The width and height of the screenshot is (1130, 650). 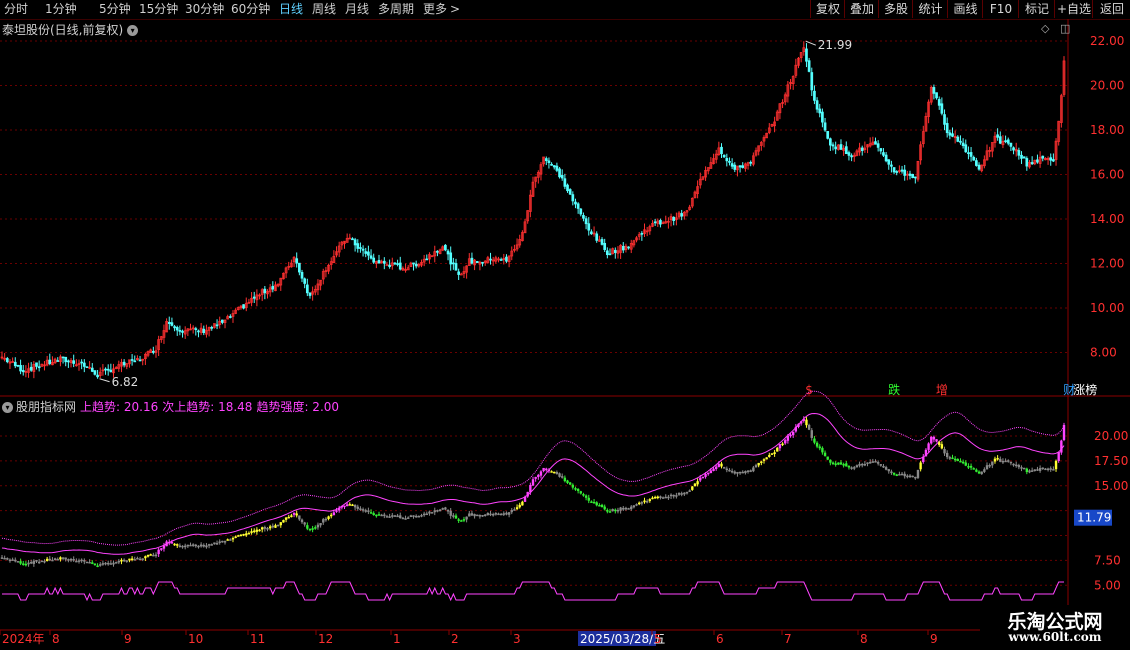 What do you see at coordinates (1111, 9) in the screenshot?
I see `back-button: 返回` at bounding box center [1111, 9].